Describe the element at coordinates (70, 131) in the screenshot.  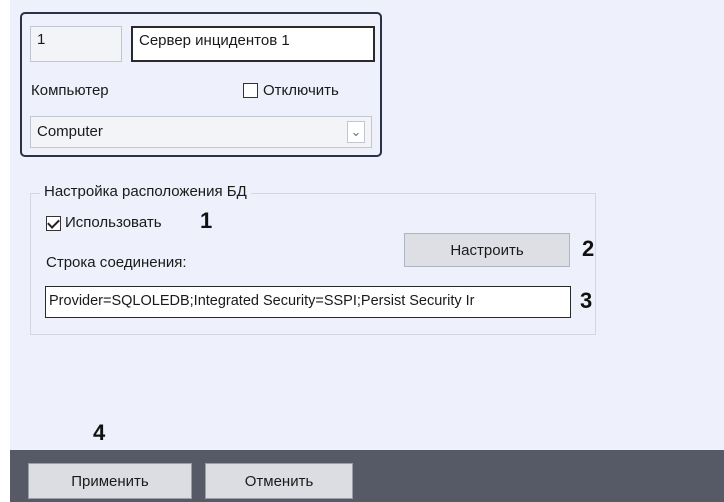
I see `computer-select-value: Computer` at that location.